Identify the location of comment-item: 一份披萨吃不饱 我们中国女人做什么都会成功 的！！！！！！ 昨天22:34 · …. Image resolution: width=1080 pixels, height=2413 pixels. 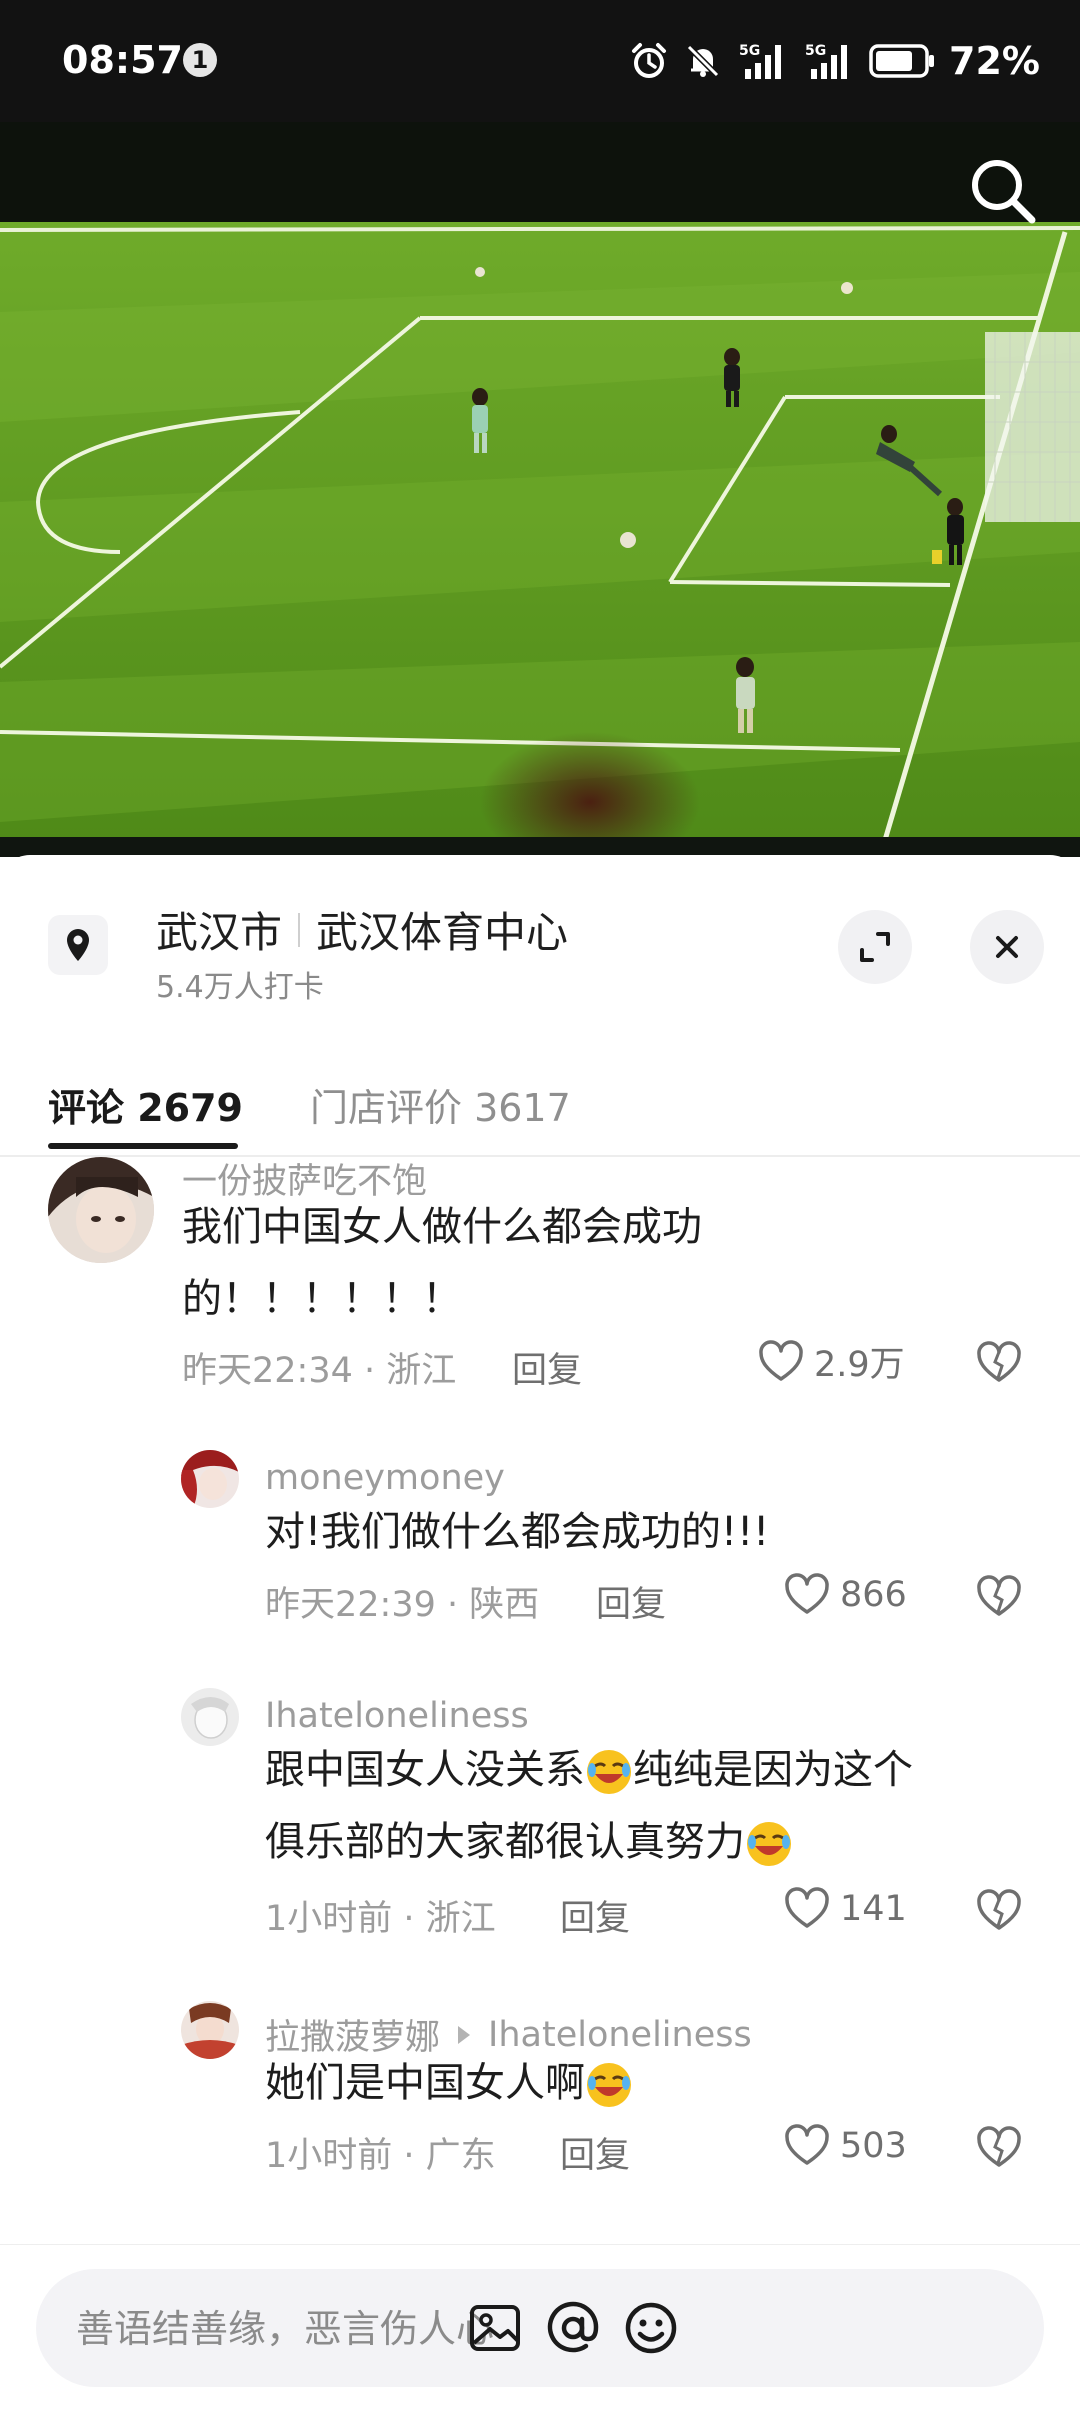
(540, 1290).